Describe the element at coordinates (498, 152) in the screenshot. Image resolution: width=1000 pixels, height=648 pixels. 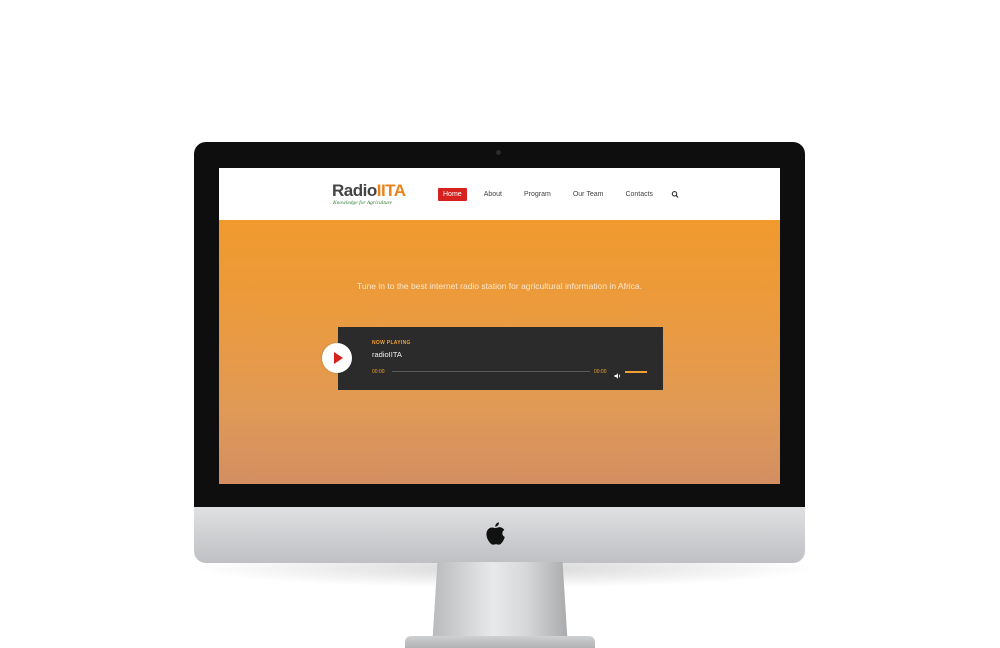
I see `camera` at that location.